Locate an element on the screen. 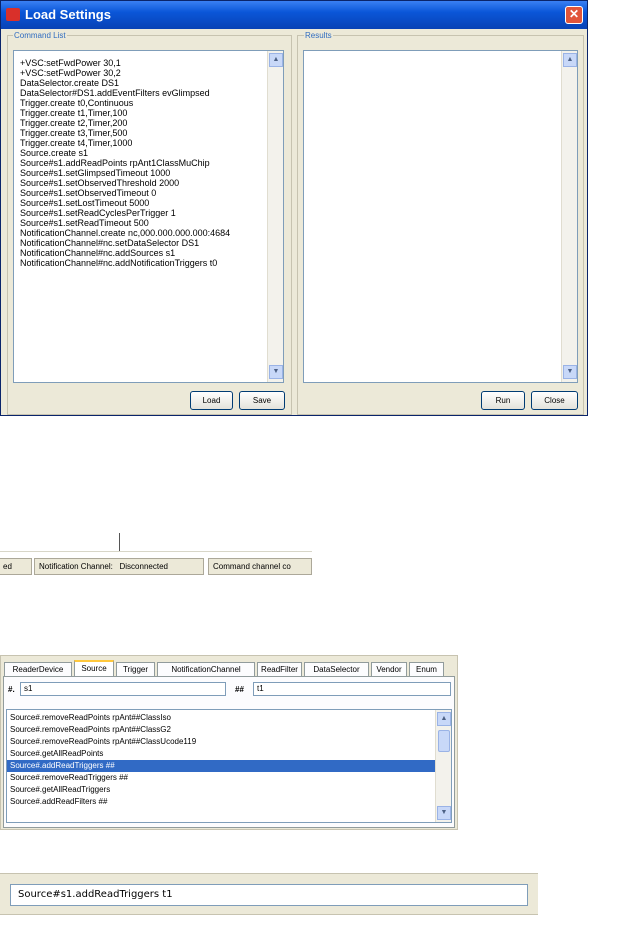 Image resolution: width=628 pixels, height=929 pixels. command-line: Source.create s1 is located at coordinates (125, 153).